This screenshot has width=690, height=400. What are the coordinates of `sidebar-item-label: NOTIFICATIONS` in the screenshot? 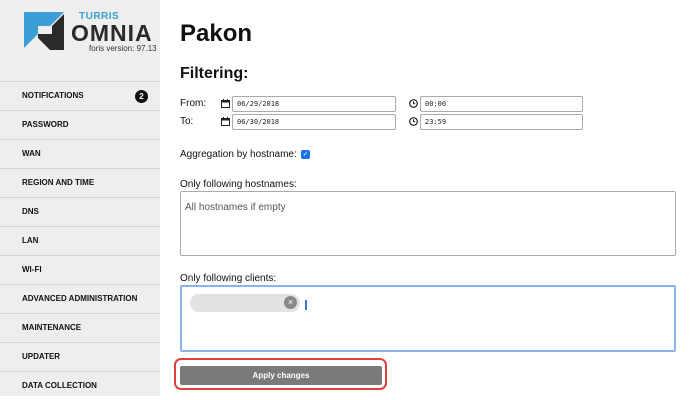 It's located at (53, 95).